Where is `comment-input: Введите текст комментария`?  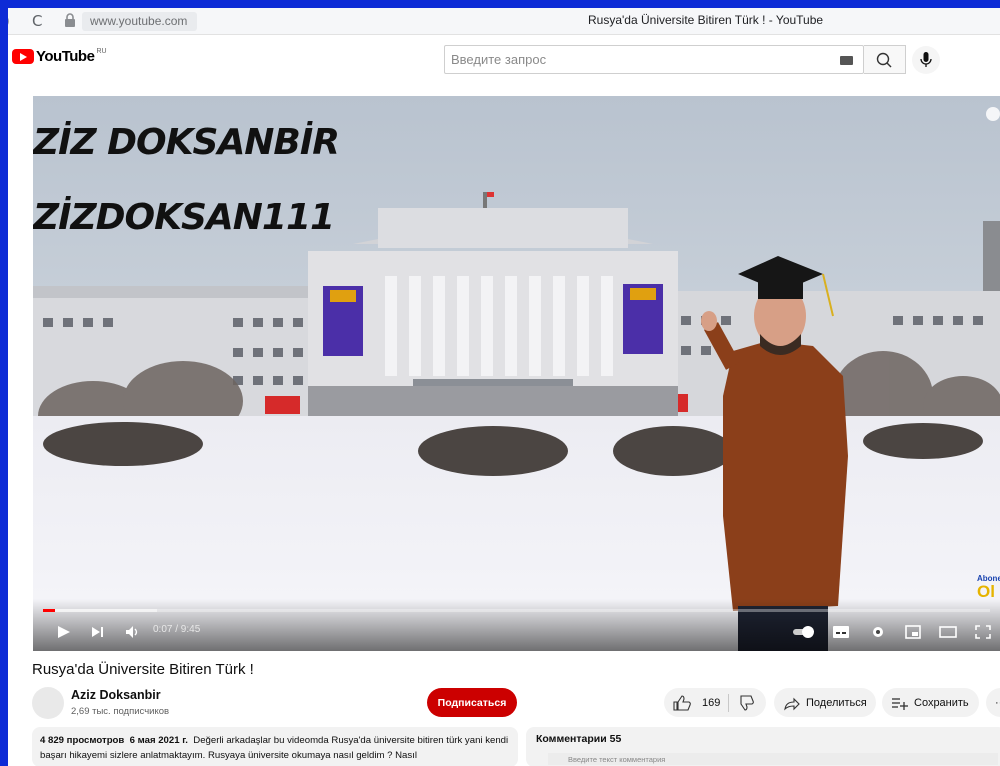 comment-input: Введите текст комментария is located at coordinates (773, 759).